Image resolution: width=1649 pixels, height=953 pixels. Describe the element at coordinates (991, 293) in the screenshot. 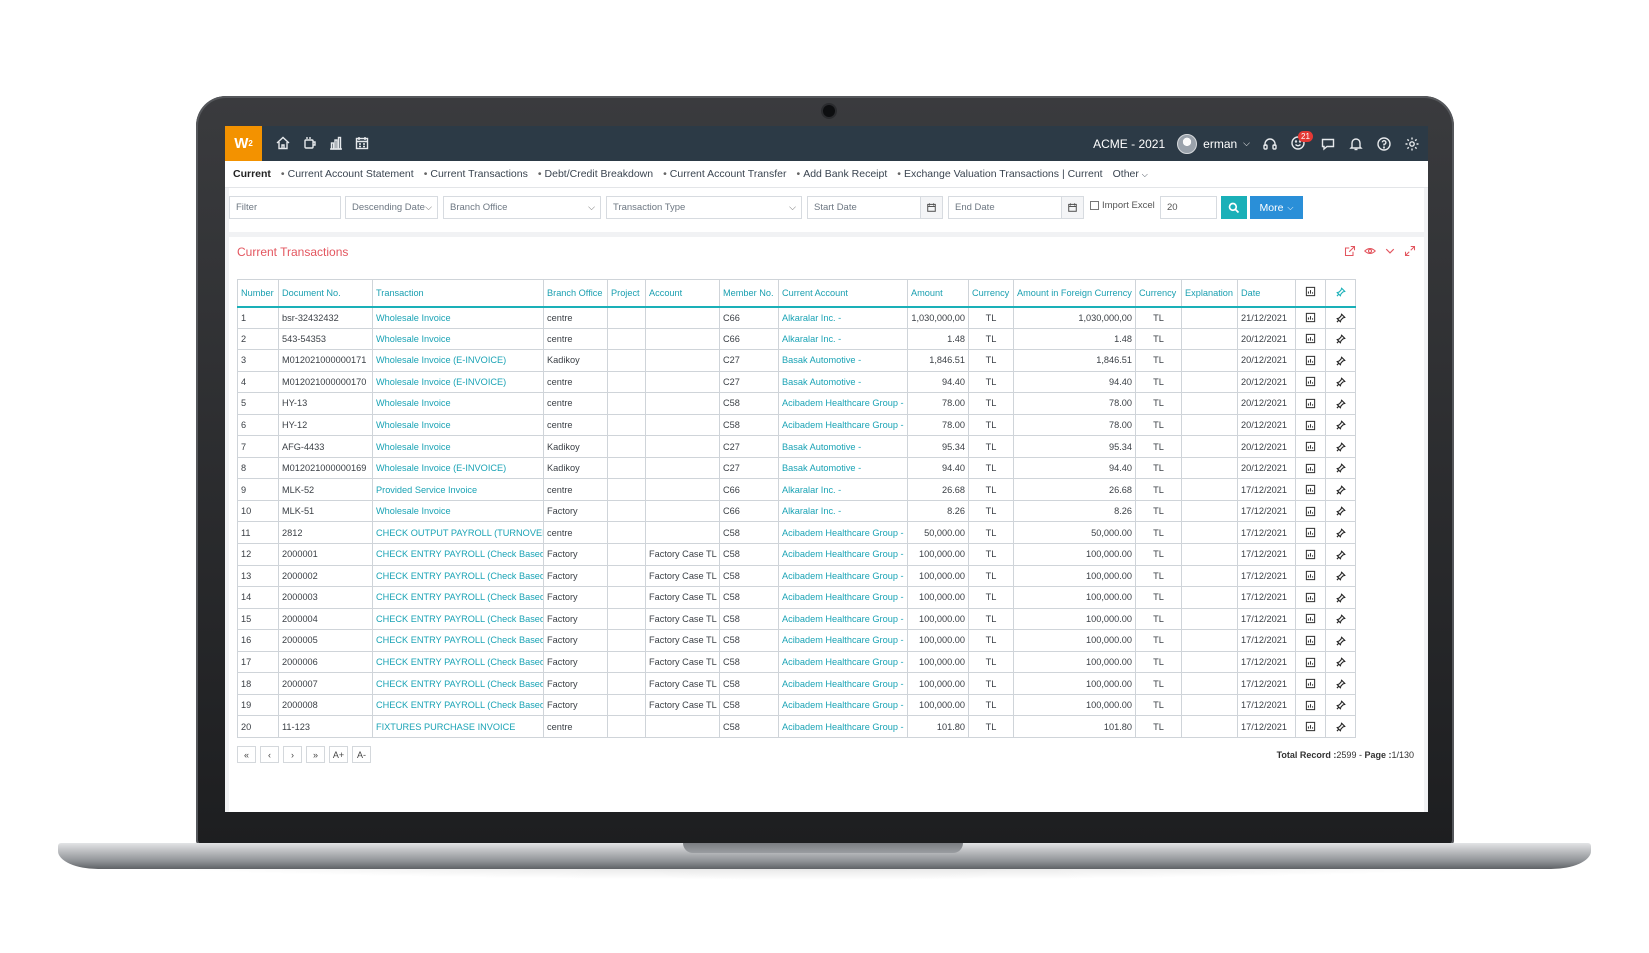

I see `column-header: Currency` at that location.